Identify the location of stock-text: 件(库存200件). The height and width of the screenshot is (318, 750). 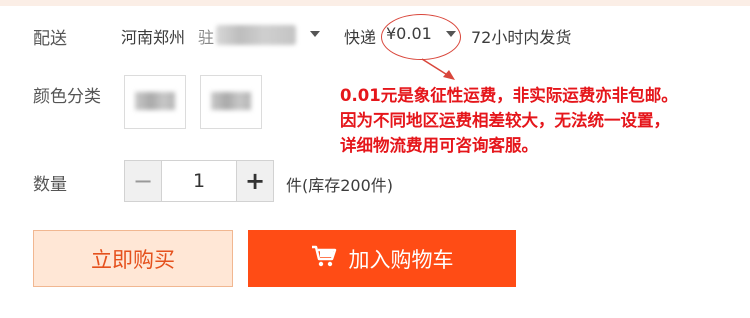
(340, 185).